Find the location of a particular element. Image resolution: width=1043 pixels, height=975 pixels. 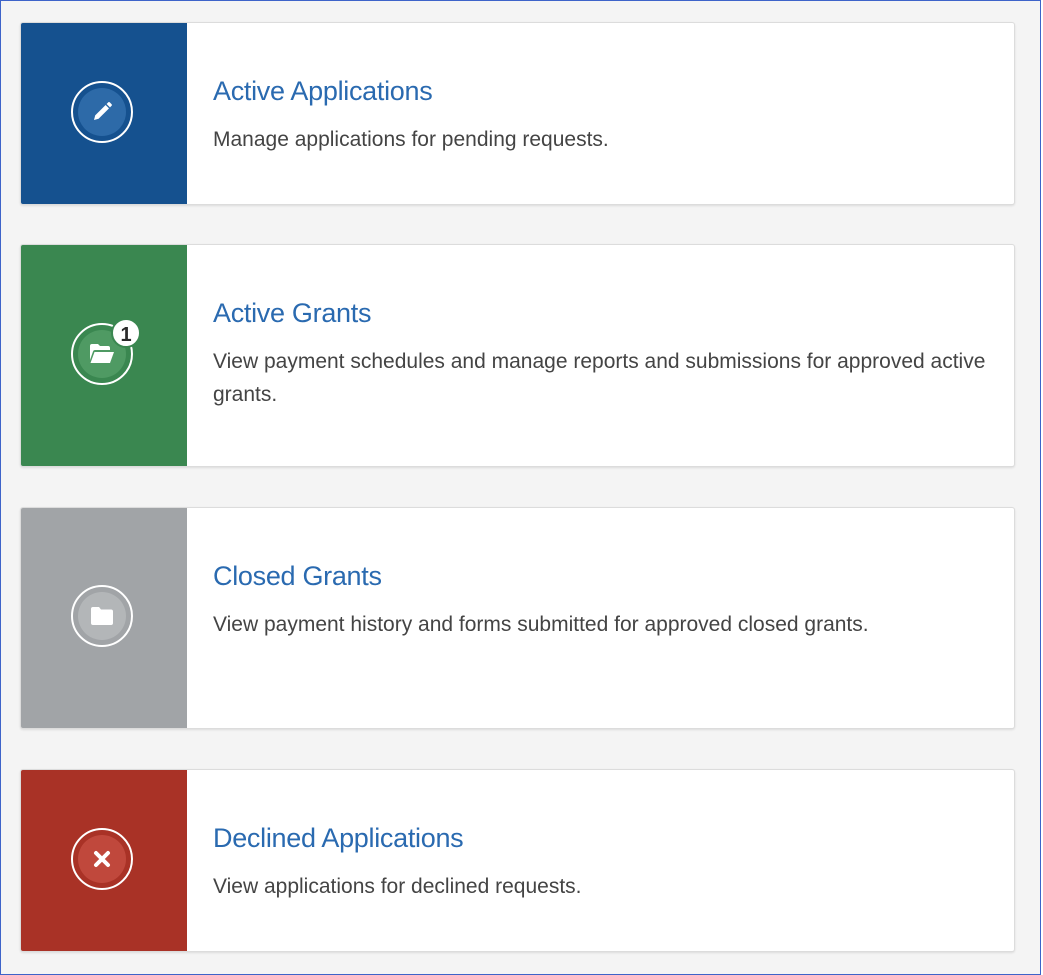

active-grants-tile: 1 is located at coordinates (104, 355).